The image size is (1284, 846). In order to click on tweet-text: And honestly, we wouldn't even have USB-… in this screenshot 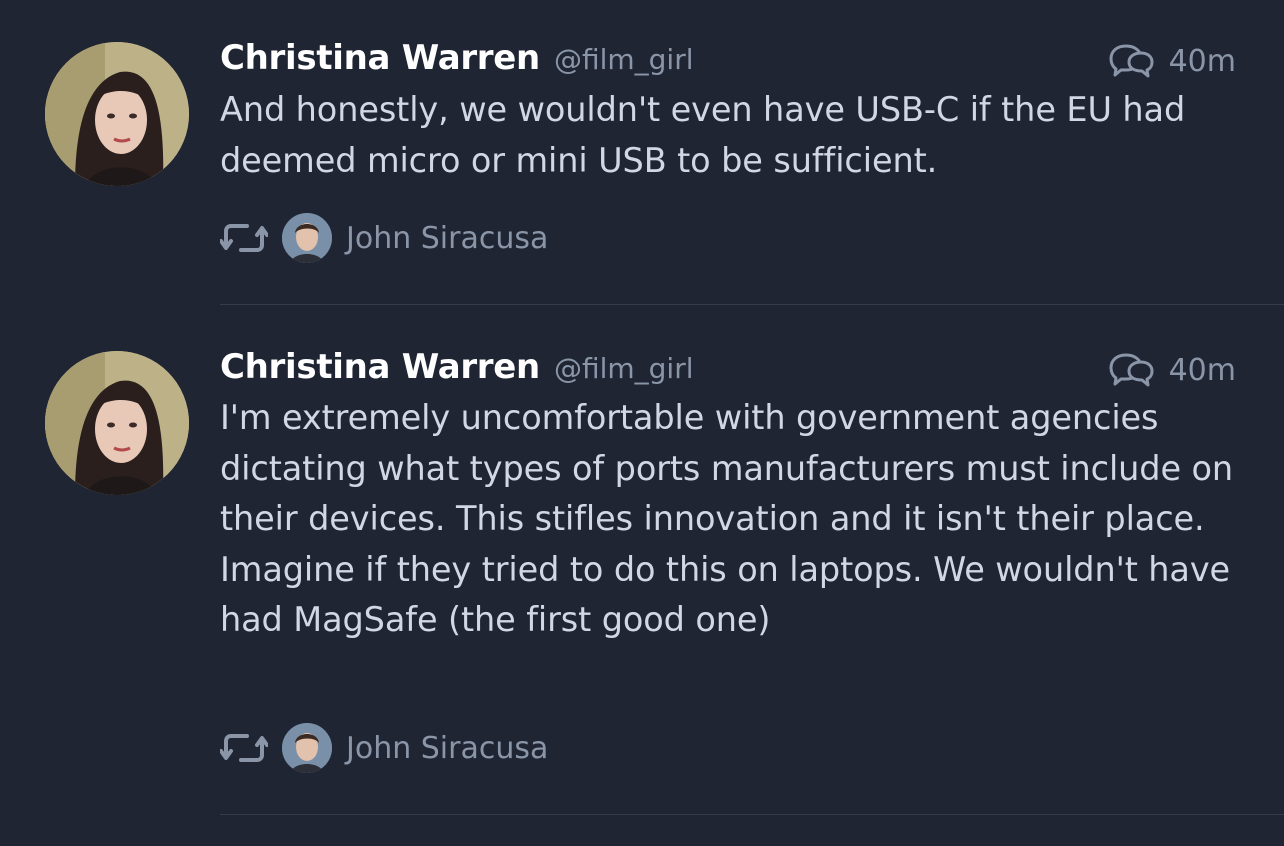, I will do `click(703, 135)`.